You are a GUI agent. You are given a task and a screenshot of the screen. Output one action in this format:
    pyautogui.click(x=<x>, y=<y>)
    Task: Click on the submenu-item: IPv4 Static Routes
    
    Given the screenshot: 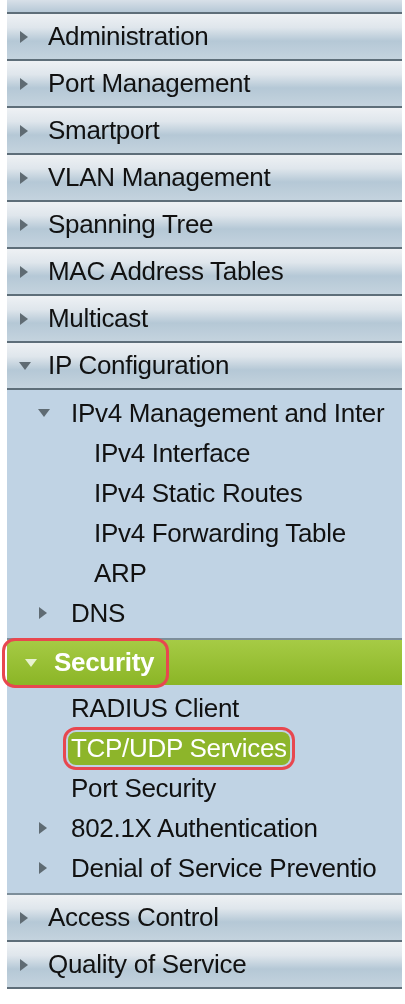 What is the action you would take?
    pyautogui.click(x=198, y=493)
    